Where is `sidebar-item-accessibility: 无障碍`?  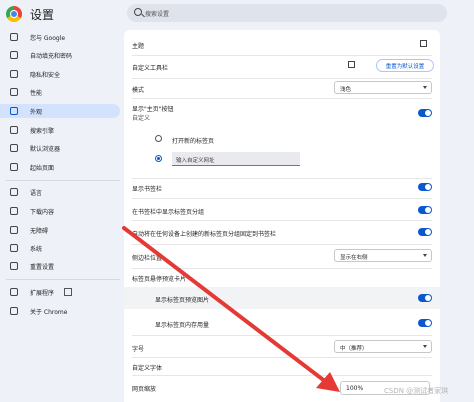
sidebar-item-accessibility: 无障碍 is located at coordinates (60, 230).